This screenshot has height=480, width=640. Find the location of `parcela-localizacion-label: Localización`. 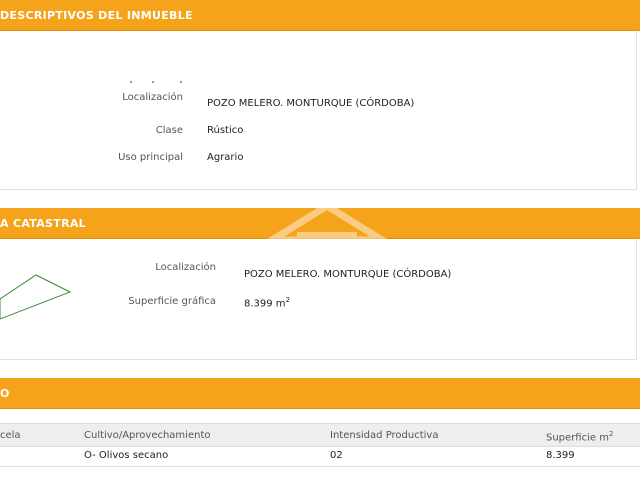

parcela-localizacion-label: Localización is located at coordinates (185, 267).